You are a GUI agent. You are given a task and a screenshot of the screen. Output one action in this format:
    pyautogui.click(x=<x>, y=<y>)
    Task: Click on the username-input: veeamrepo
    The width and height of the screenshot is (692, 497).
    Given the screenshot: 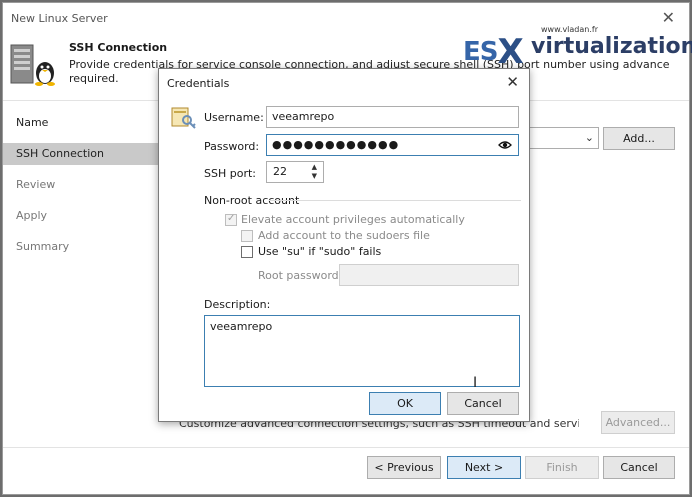 What is the action you would take?
    pyautogui.click(x=392, y=117)
    